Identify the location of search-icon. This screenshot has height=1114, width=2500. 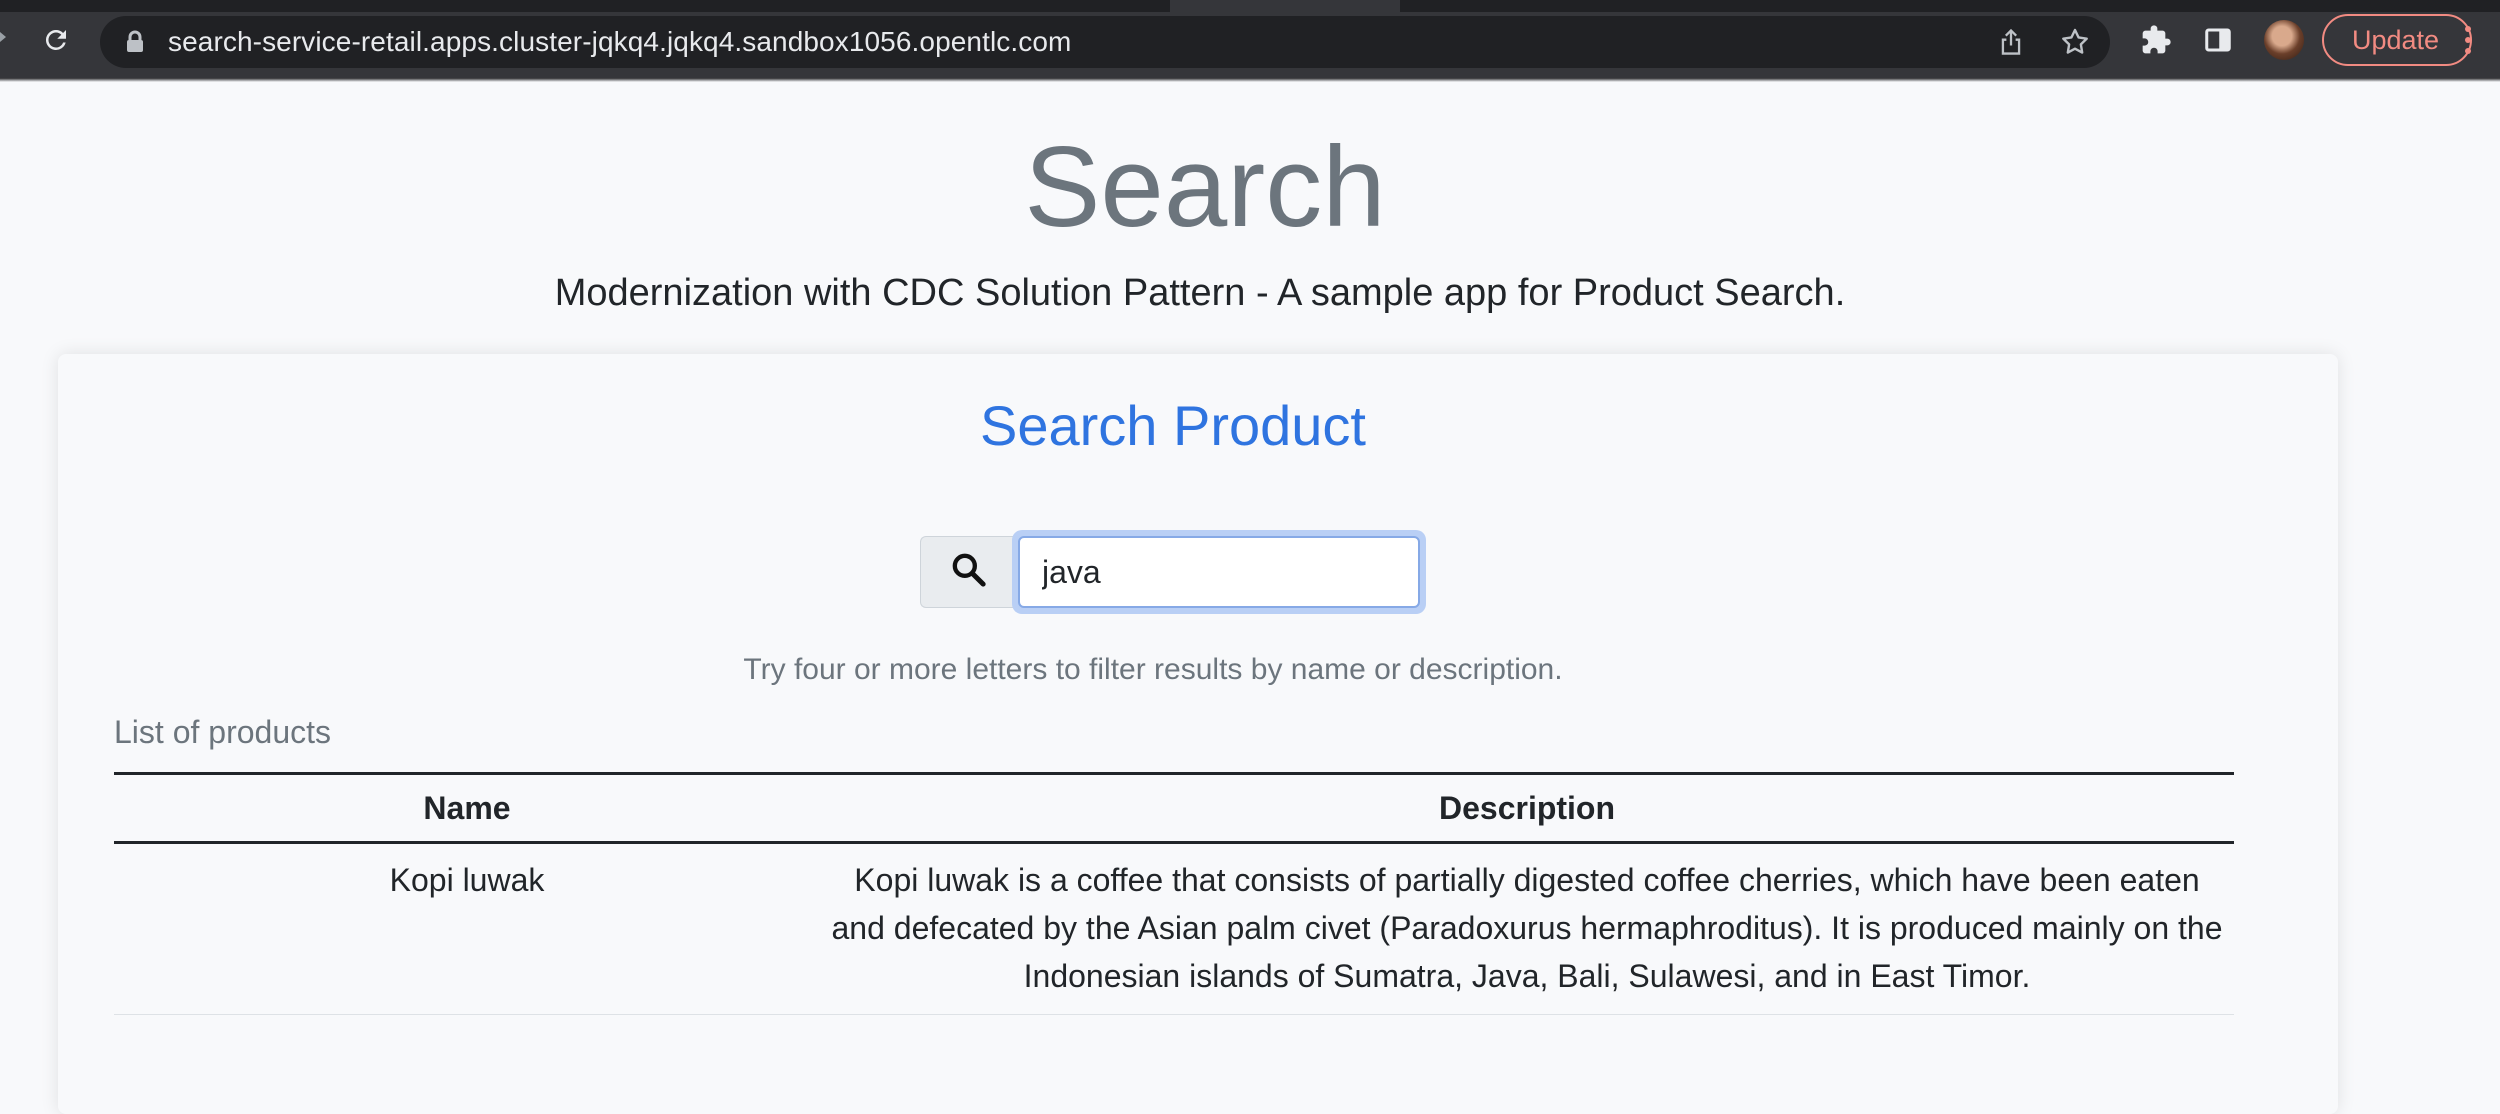
(969, 572).